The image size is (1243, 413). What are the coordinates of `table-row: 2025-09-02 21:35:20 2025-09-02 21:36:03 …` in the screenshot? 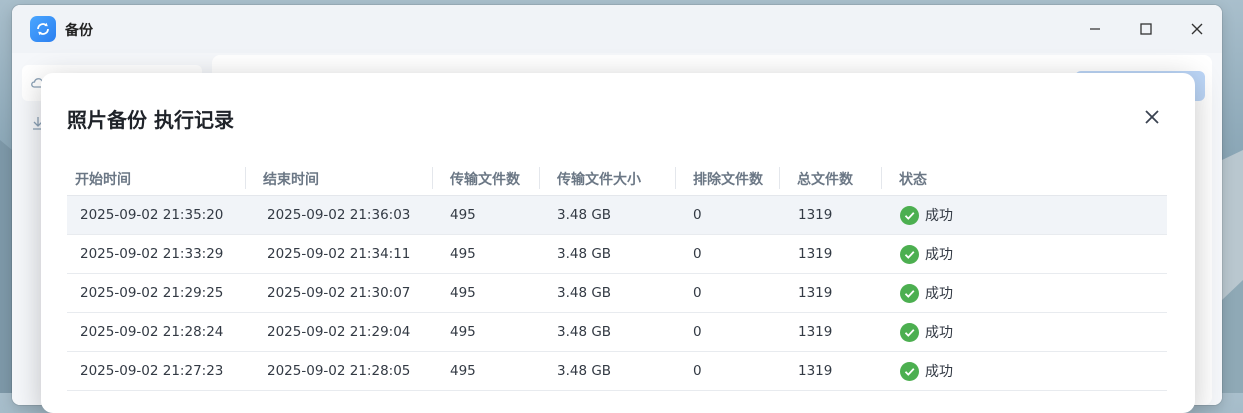 It's located at (617, 215).